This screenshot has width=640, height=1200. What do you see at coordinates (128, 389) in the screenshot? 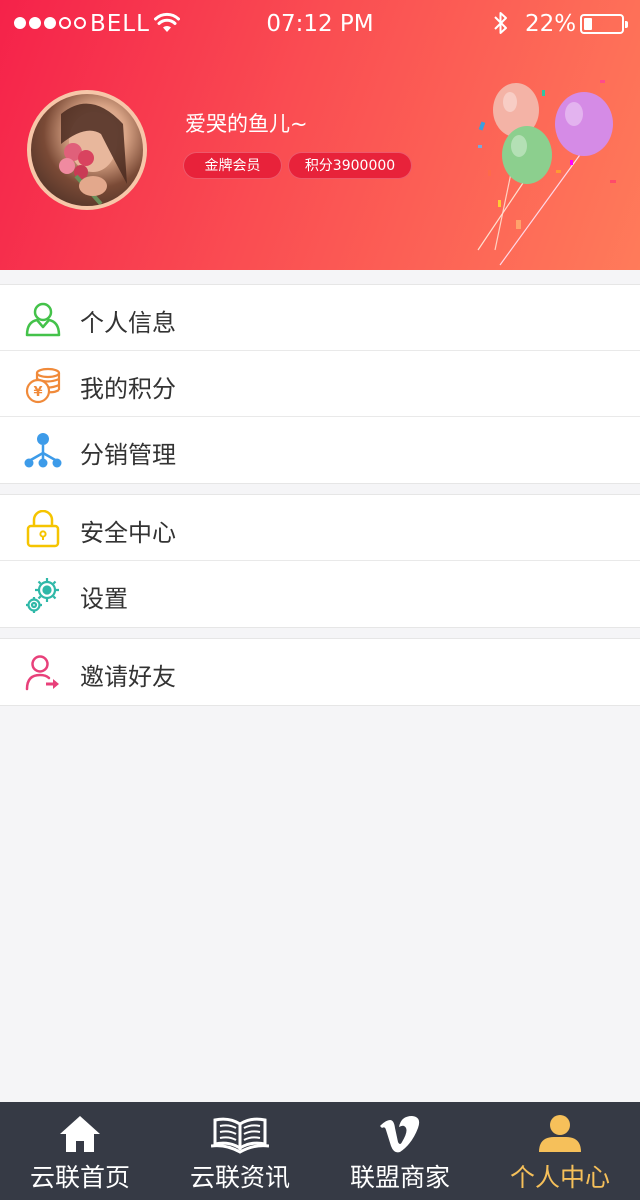
I see `menu-label: 我的积分` at bounding box center [128, 389].